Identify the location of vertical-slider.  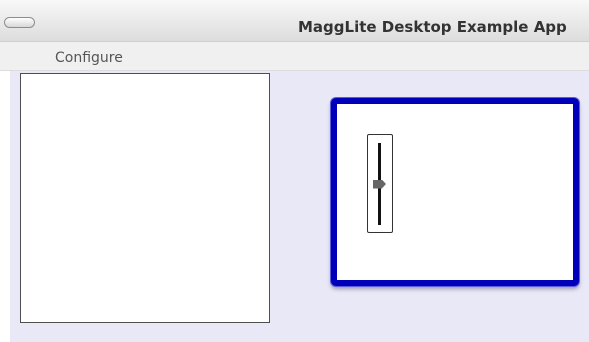
(380, 183).